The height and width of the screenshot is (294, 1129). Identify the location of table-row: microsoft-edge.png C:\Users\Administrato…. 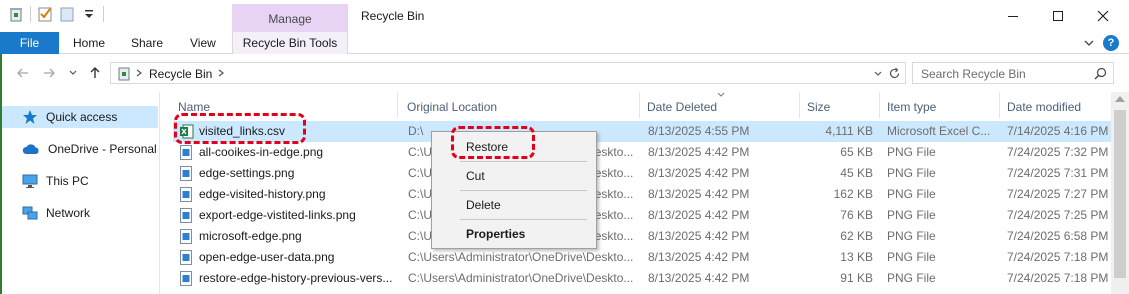
(642, 236).